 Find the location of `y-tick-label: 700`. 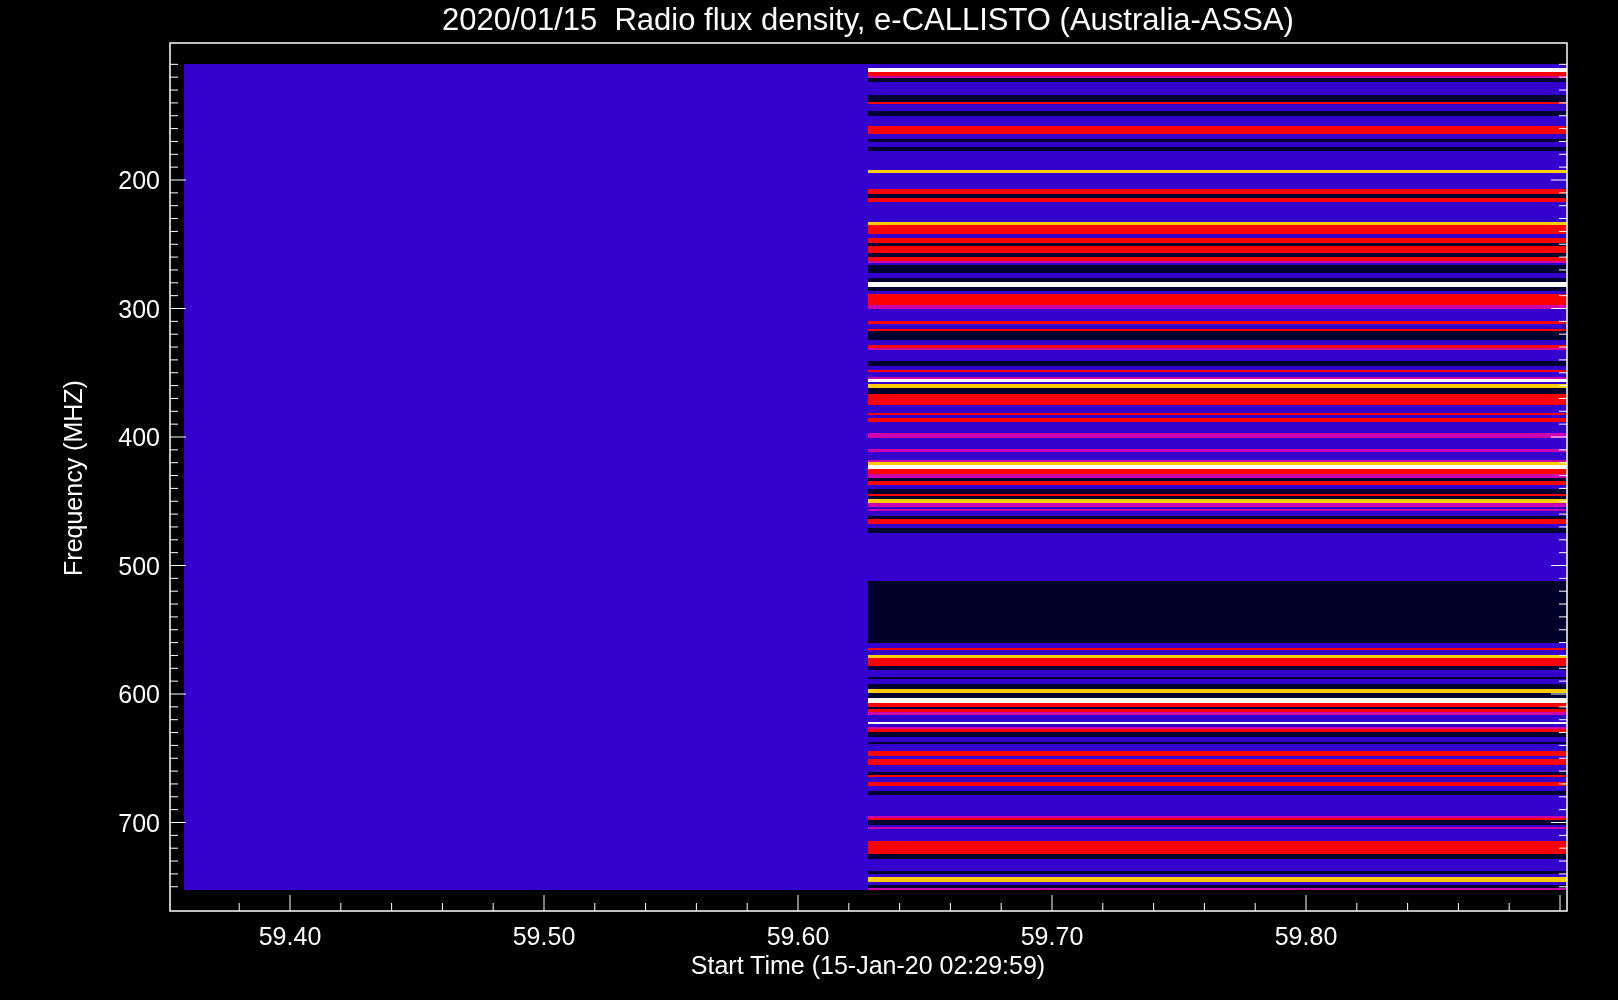

y-tick-label: 700 is located at coordinates (139, 822).